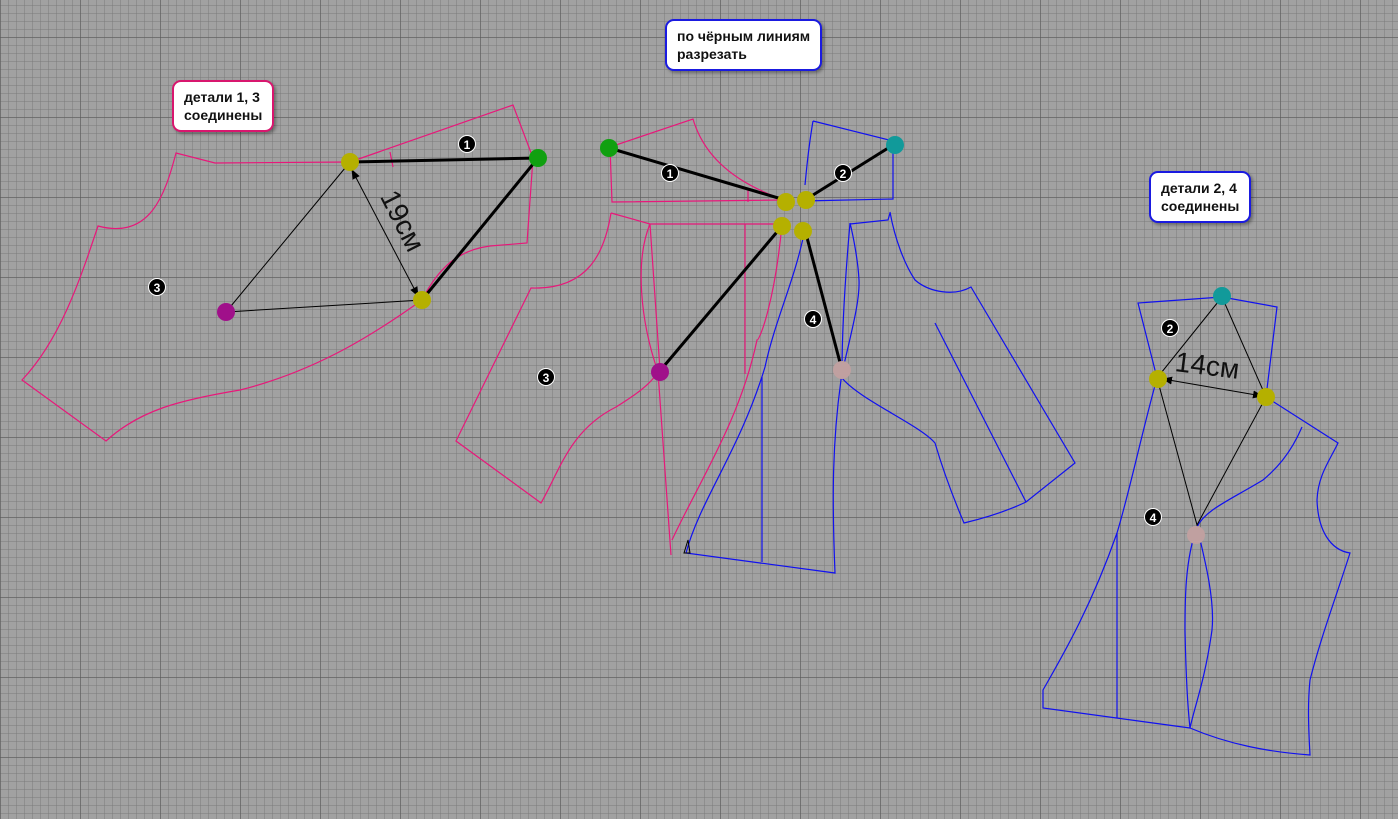 The height and width of the screenshot is (819, 1398). I want to click on piece-1-middle, so click(697, 160).